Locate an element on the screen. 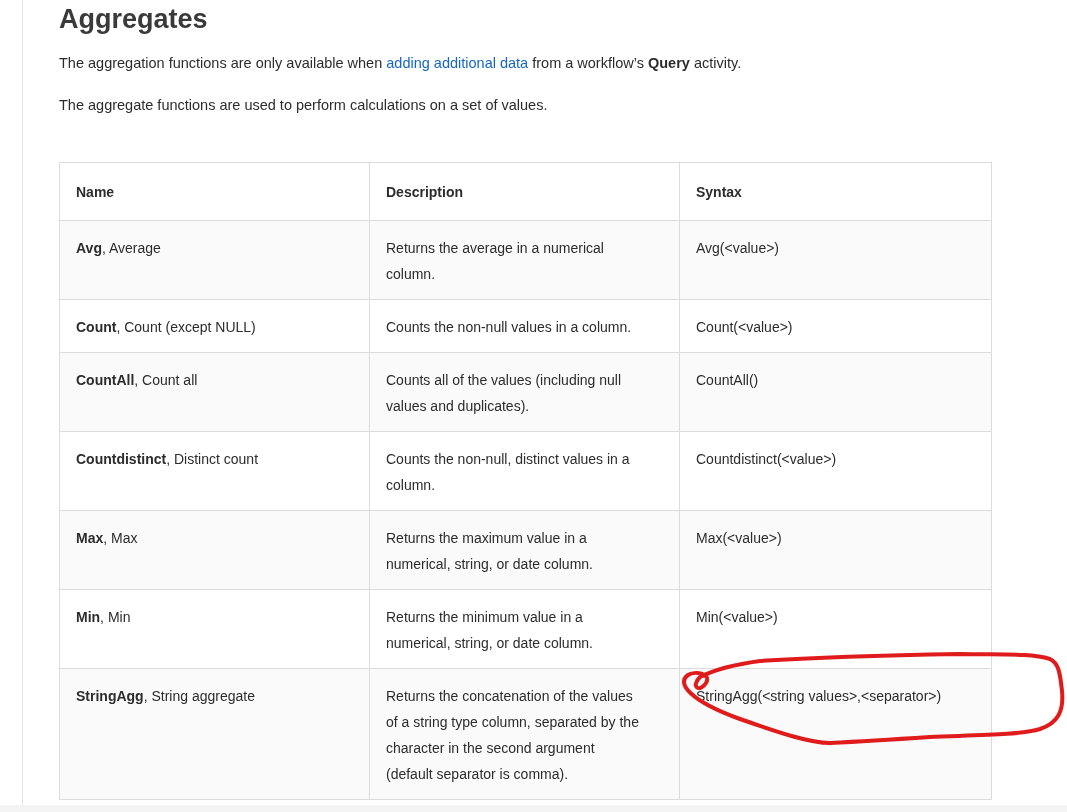 The width and height of the screenshot is (1067, 812). intro-paragraph: The aggregation functions are only available when adding additional data from a workflow’s Query activity. is located at coordinates (401, 63).